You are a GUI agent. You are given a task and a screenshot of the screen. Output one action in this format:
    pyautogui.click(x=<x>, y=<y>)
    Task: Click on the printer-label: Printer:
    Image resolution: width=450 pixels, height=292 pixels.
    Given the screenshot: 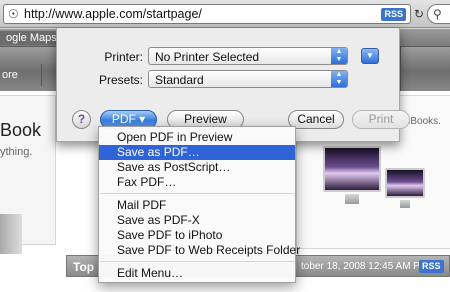 What is the action you would take?
    pyautogui.click(x=123, y=57)
    